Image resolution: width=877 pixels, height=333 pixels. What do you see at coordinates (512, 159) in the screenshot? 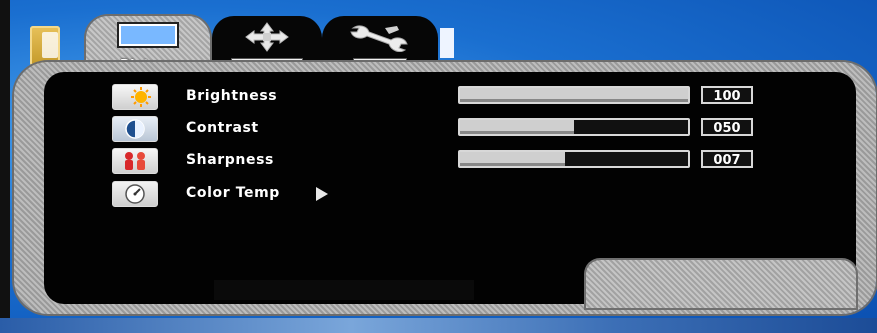
I see `sharpness-slider-fill` at bounding box center [512, 159].